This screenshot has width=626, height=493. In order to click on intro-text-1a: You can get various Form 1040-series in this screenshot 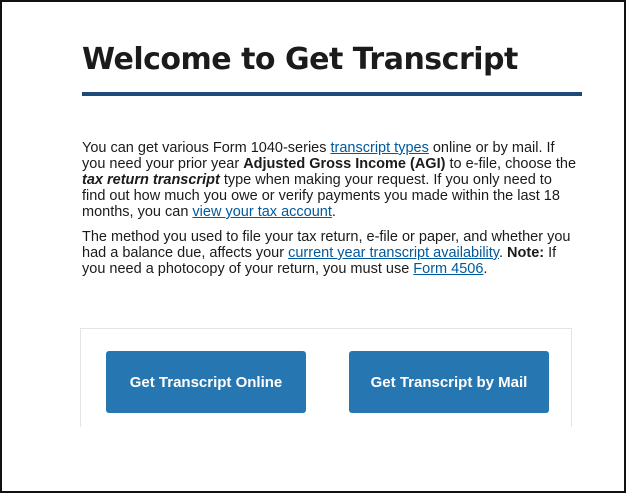, I will do `click(206, 148)`.